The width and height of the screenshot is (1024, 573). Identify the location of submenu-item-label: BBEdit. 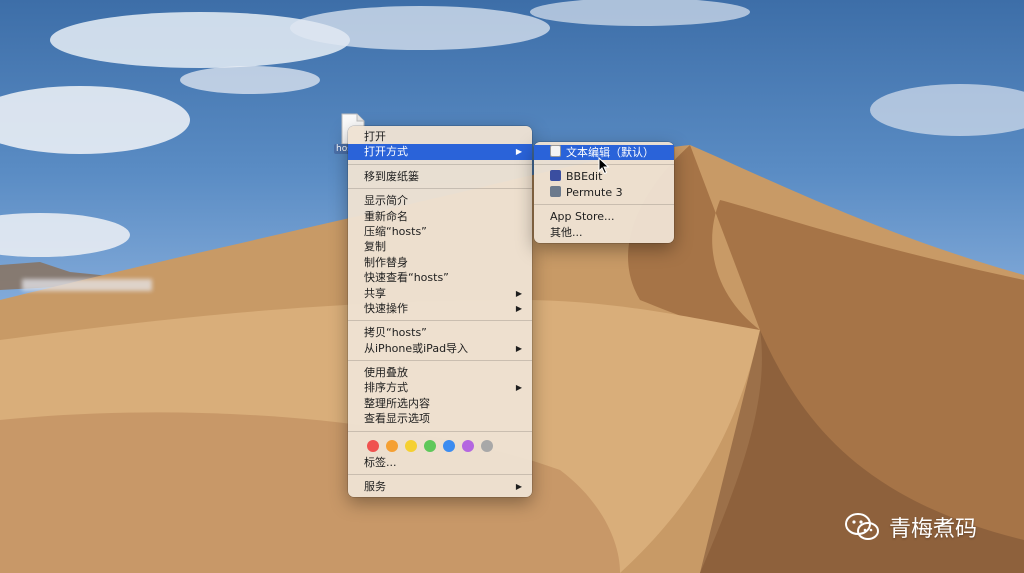
(584, 177).